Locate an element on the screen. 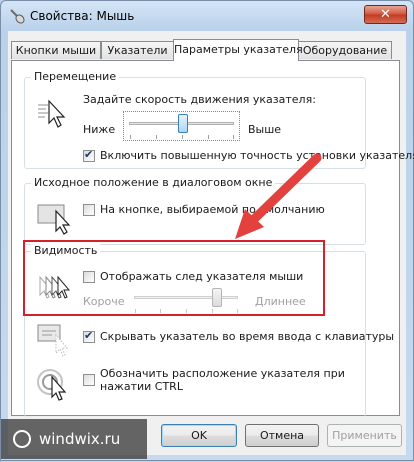  speed-fast-label: Выше is located at coordinates (265, 129).